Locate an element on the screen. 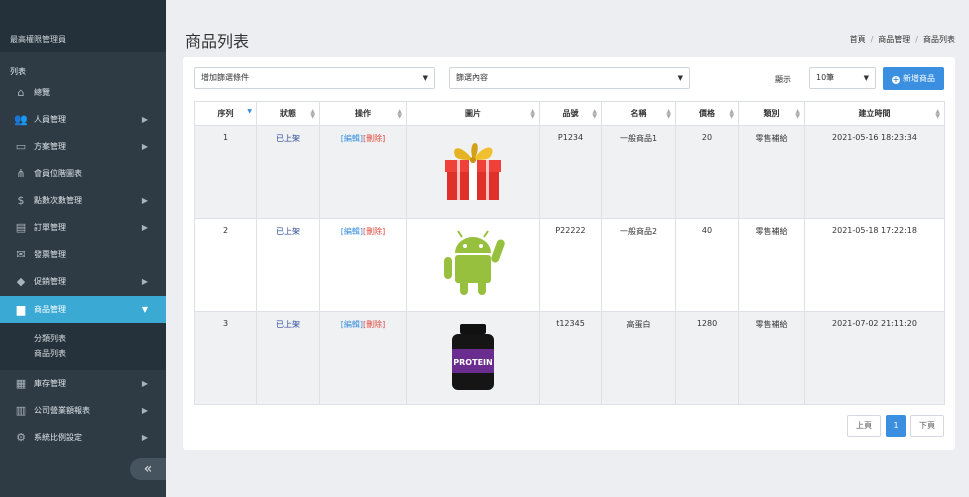 The width and height of the screenshot is (969, 497). sidebar-item-orders: ▤ 訂單管理 ▶ is located at coordinates (83, 227).